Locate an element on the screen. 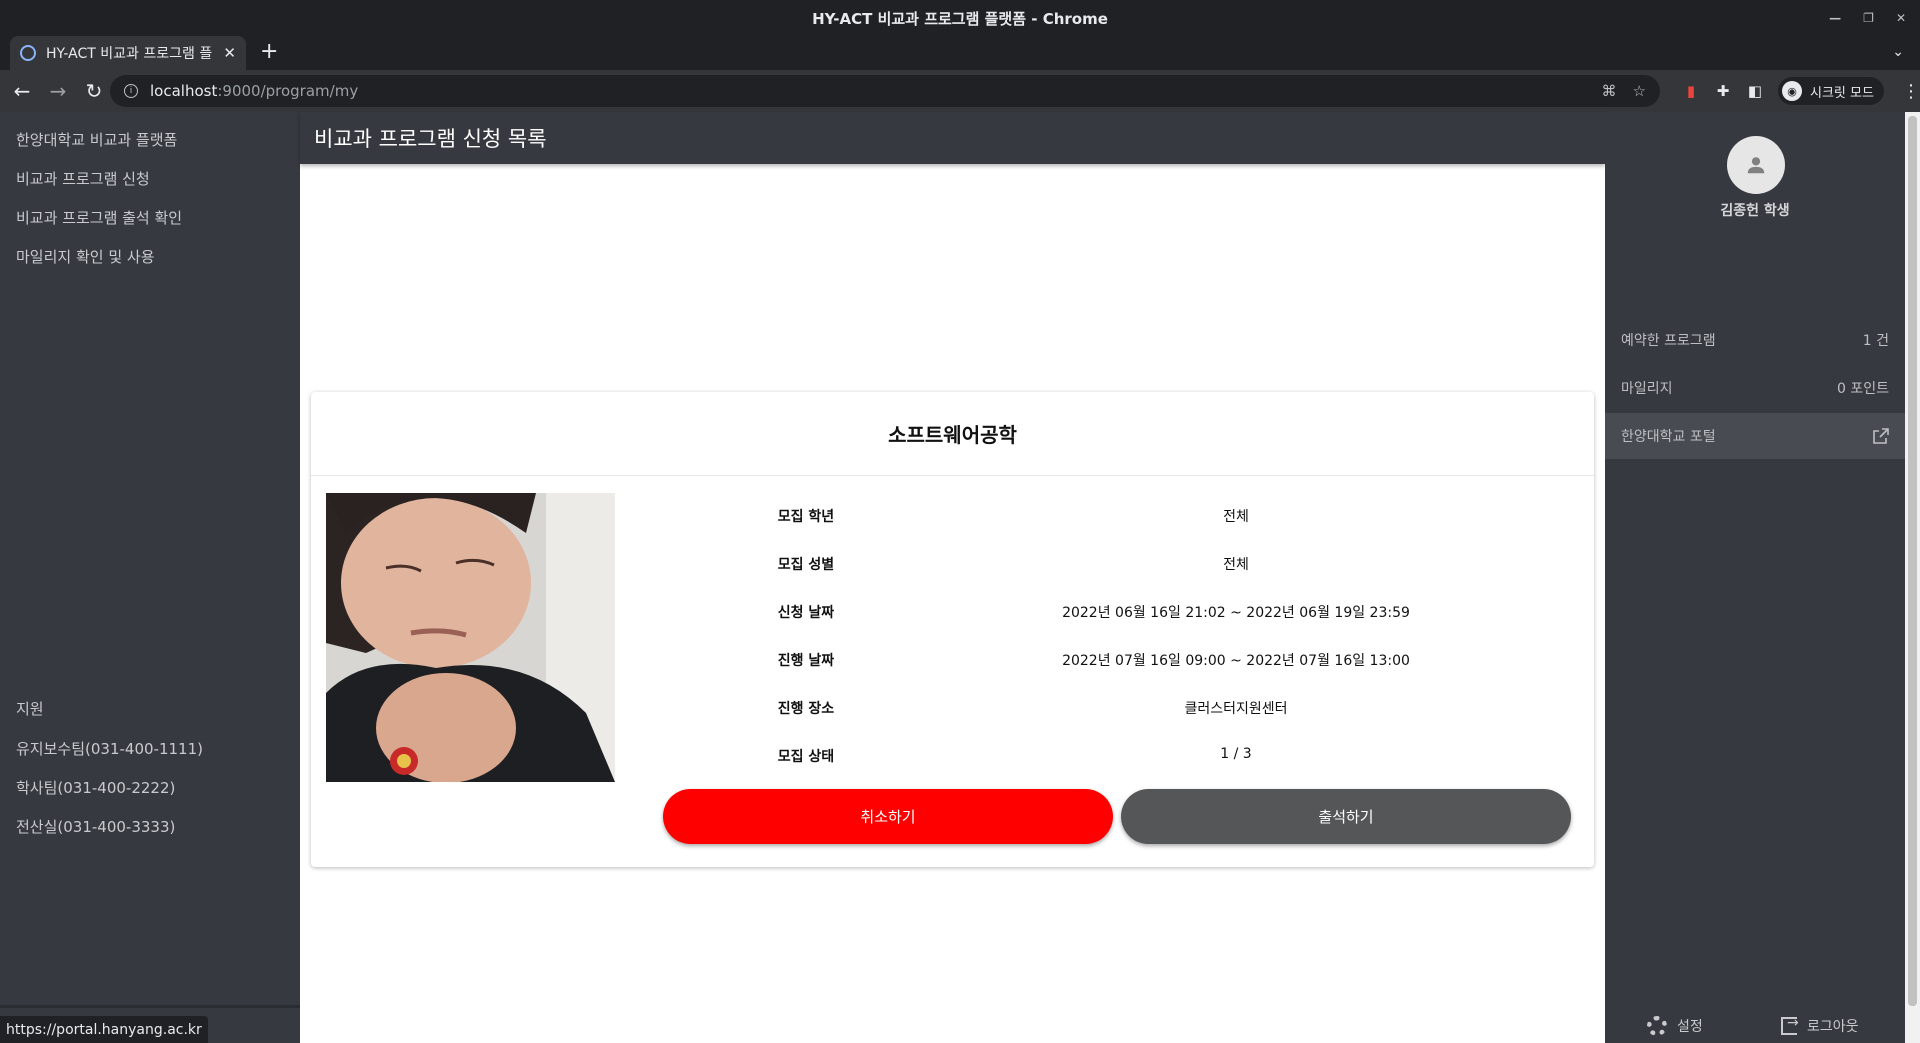 The image size is (1920, 1043). sidebar-item-home: 한양대학교 비교과 플랫폼 is located at coordinates (96, 139).